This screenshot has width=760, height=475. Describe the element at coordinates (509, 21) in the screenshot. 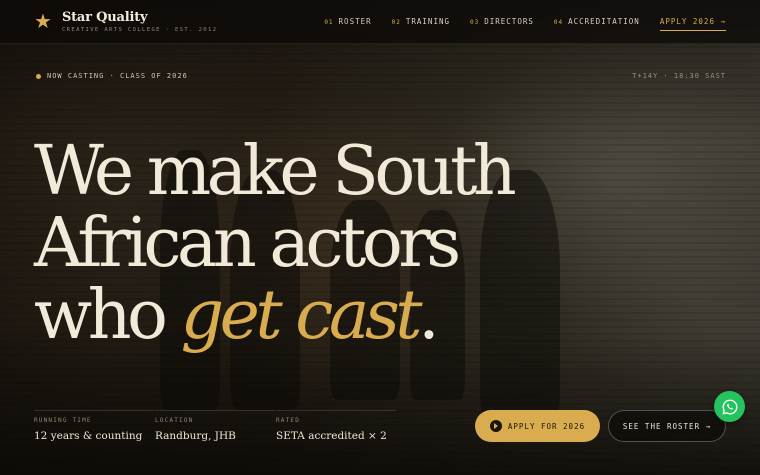

I see `nav-item-label: DIRECTORS` at that location.